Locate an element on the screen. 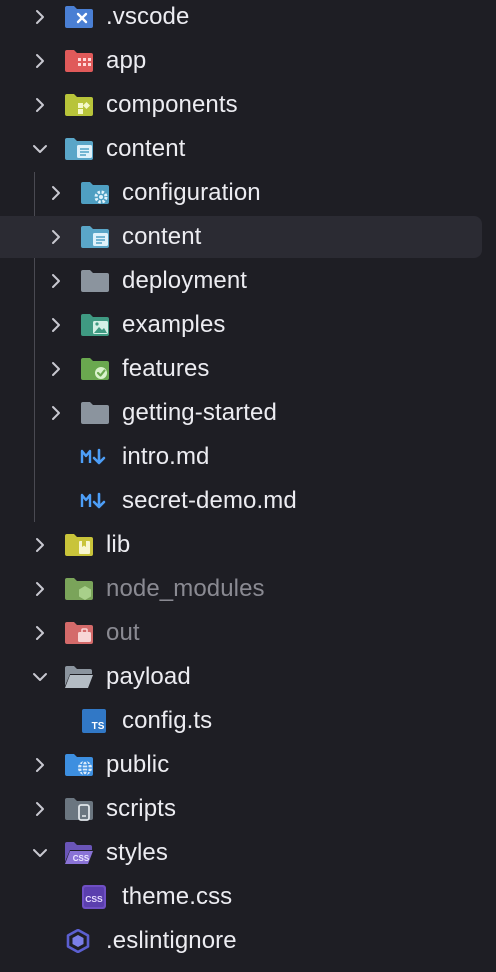 This screenshot has height=972, width=496. eslint-icon is located at coordinates (79, 941).